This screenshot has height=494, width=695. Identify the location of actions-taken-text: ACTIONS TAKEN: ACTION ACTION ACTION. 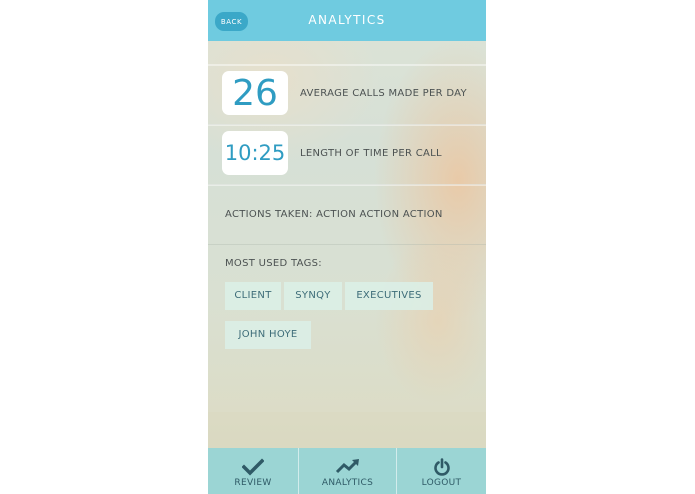
(334, 214).